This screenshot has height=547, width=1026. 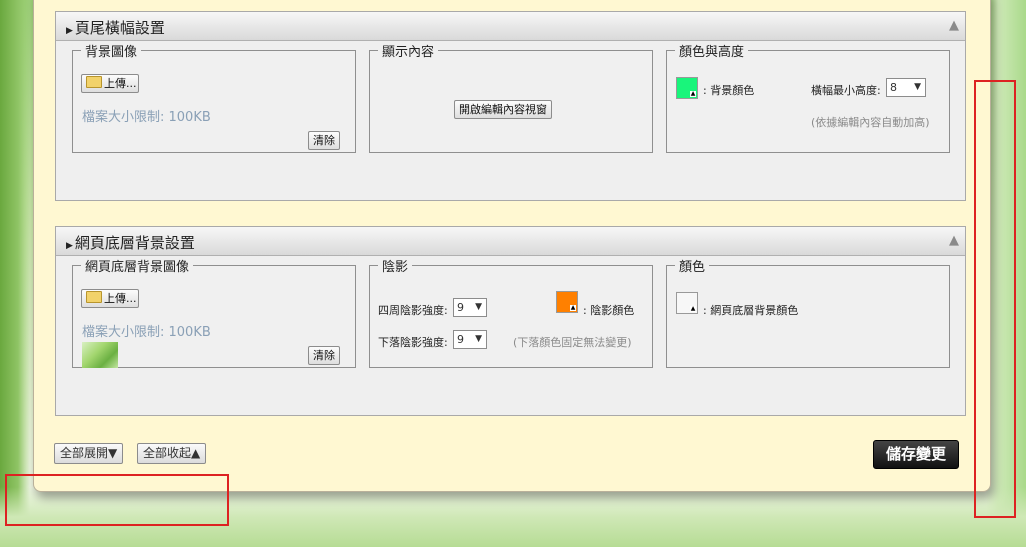 What do you see at coordinates (117, 500) in the screenshot?
I see `highlight-box-bottom-left` at bounding box center [117, 500].